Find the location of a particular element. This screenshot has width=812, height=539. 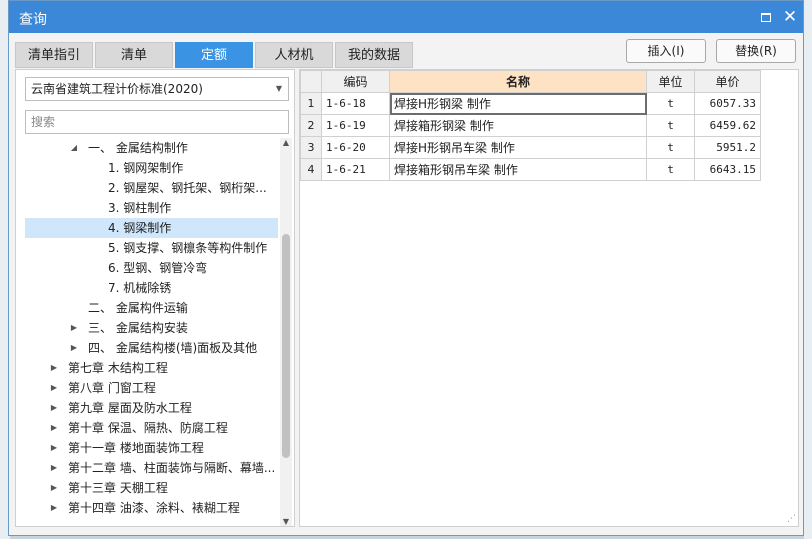

tree-item-label: 4. 钢梁制作 is located at coordinates (140, 228).